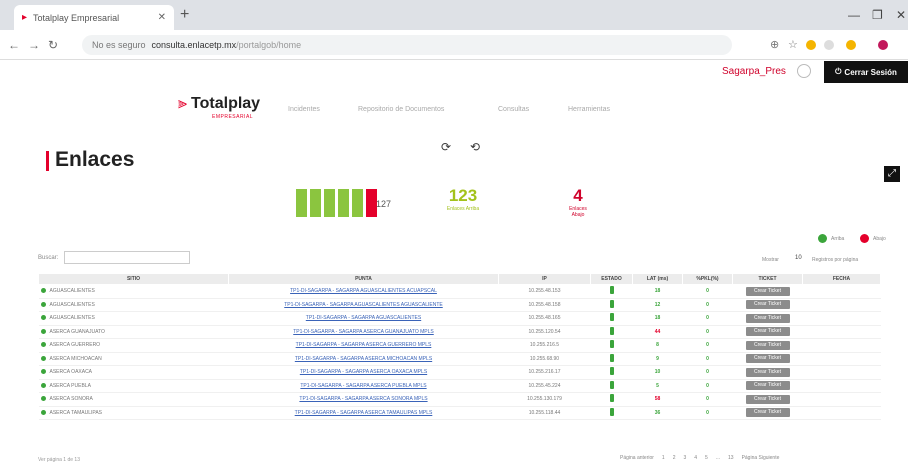 The width and height of the screenshot is (908, 464). What do you see at coordinates (72, 318) in the screenshot?
I see `sitio-name: AGUASCALIENTES` at bounding box center [72, 318].